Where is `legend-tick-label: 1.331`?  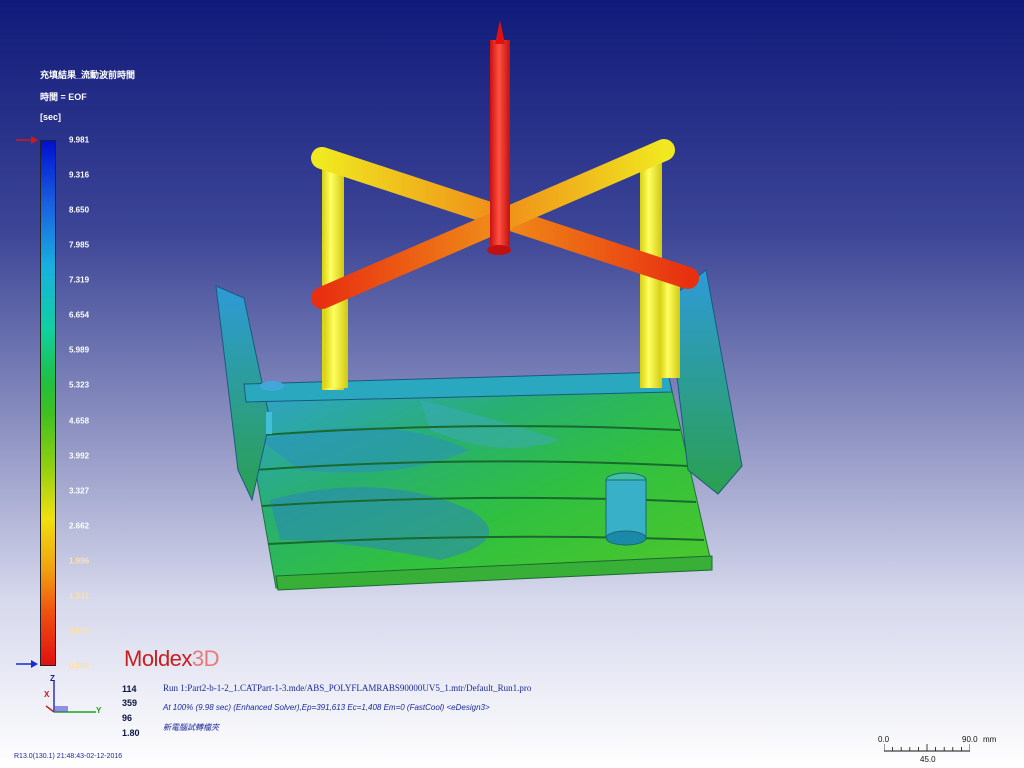
legend-tick-label: 1.331 is located at coordinates (79, 596).